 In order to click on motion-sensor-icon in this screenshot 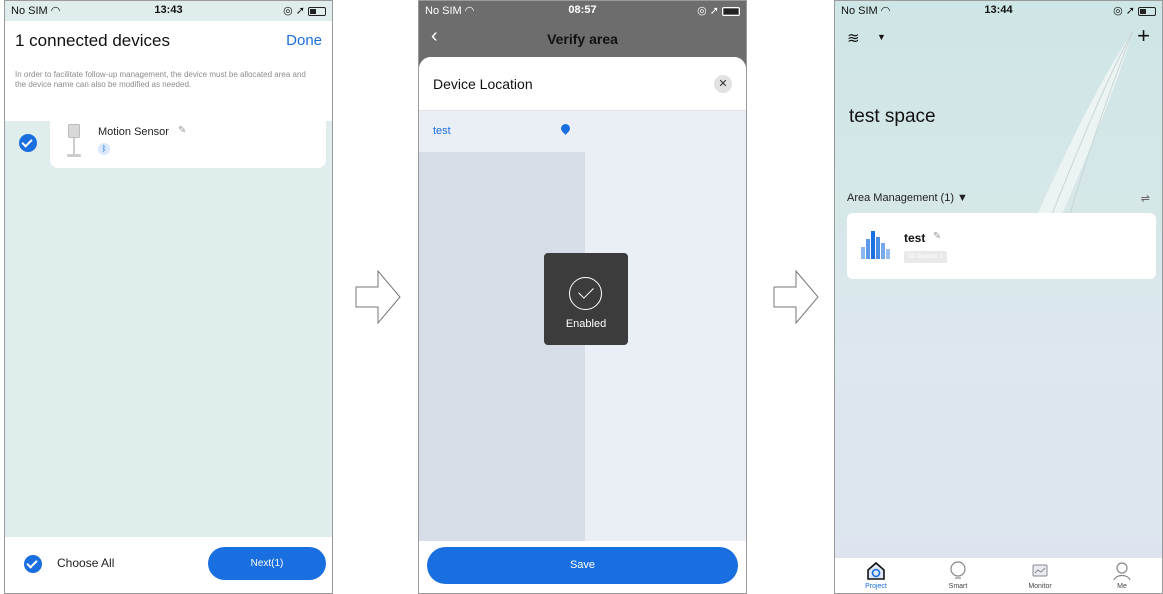, I will do `click(74, 142)`.